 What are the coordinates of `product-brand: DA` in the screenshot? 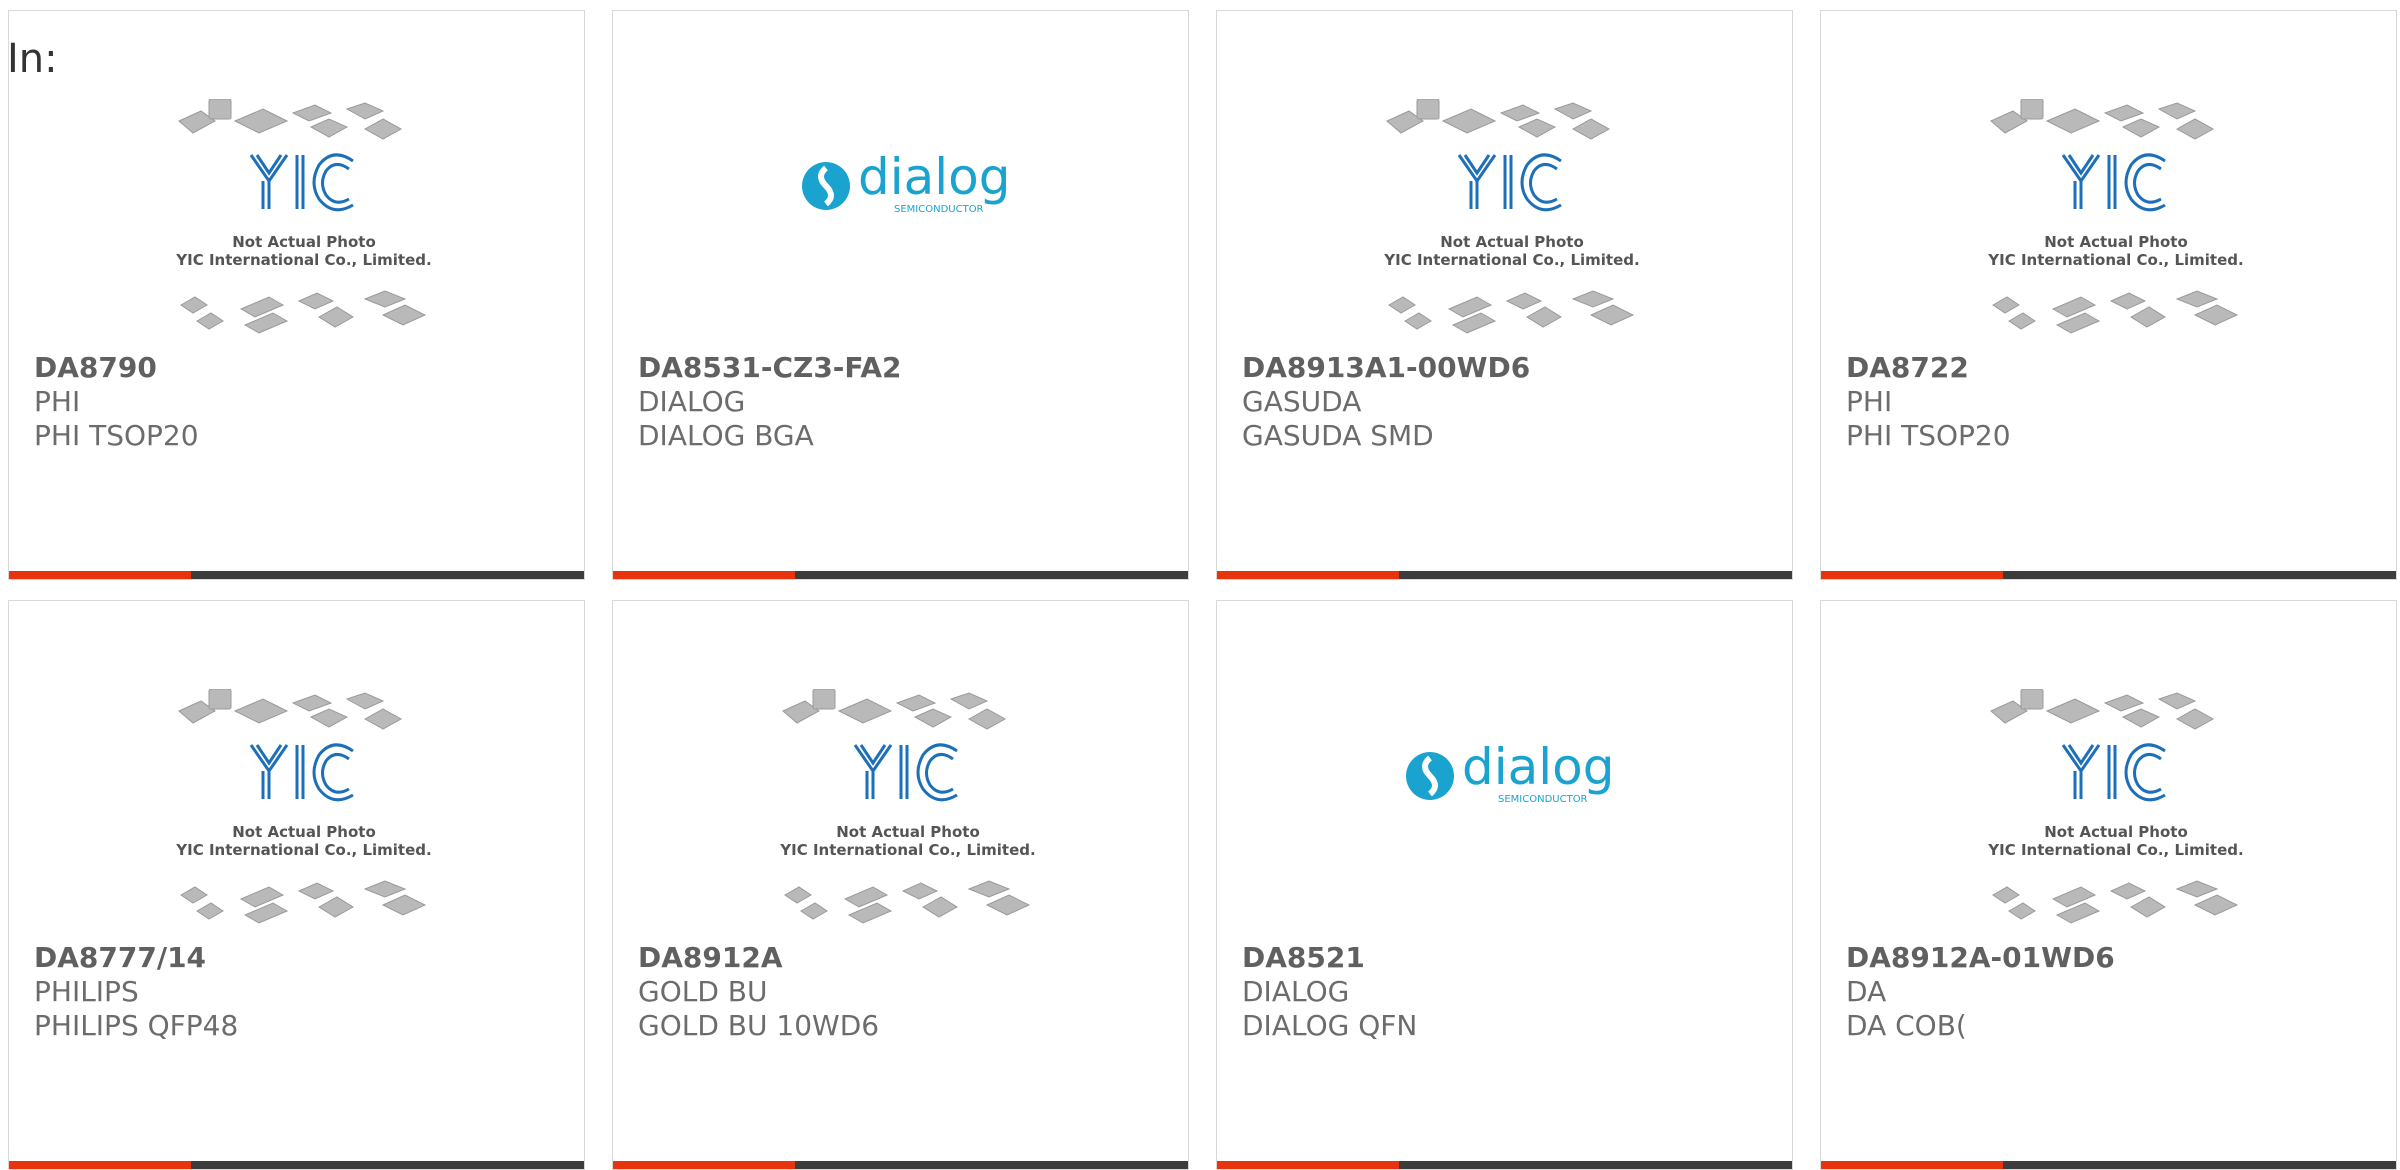 It's located at (1866, 991).